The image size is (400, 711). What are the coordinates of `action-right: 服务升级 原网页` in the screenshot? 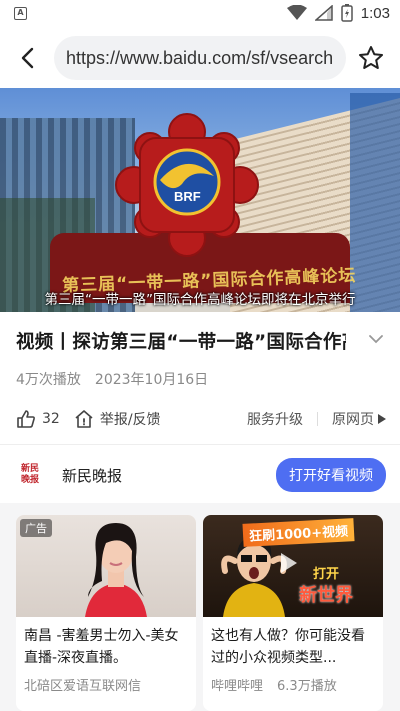 It's located at (316, 419).